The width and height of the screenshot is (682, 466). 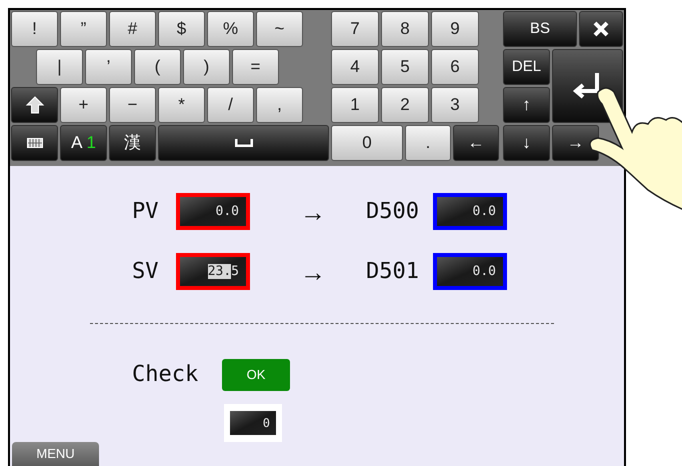 What do you see at coordinates (230, 29) in the screenshot?
I see `key: %` at bounding box center [230, 29].